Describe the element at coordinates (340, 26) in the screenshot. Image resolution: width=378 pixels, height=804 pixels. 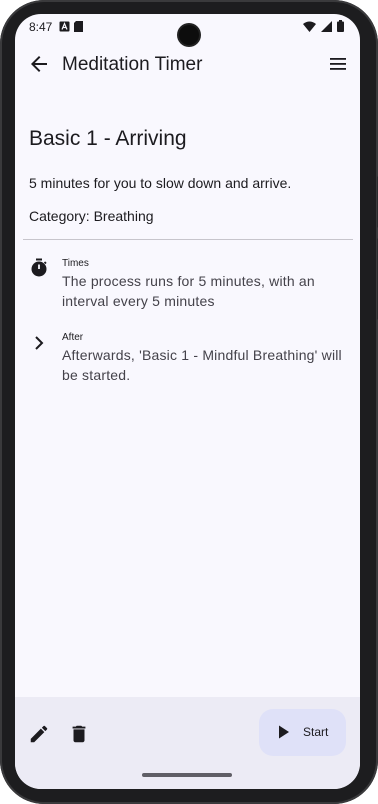
I see `battery-icon` at that location.